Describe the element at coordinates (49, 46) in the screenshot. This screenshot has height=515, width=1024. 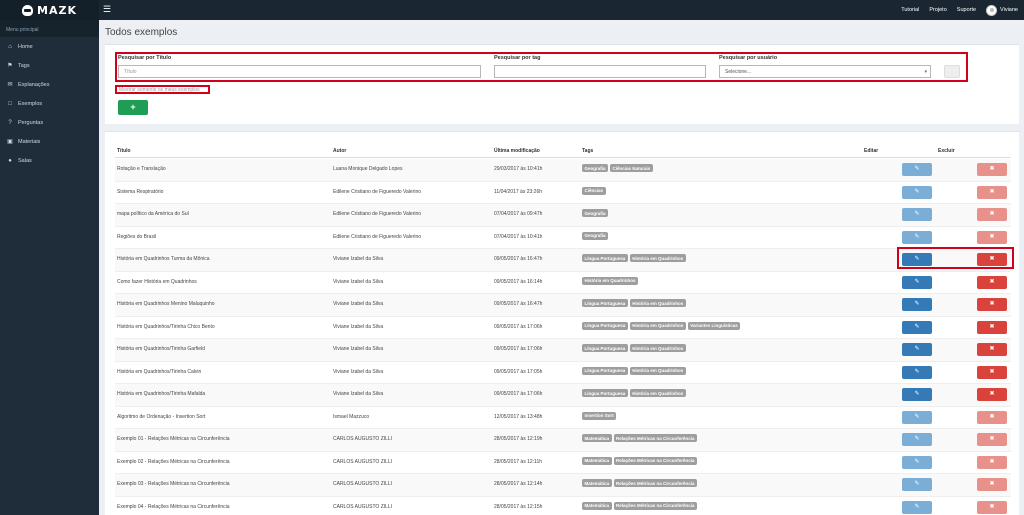
I see `sidebar-item-home: ⌂ Home` at that location.